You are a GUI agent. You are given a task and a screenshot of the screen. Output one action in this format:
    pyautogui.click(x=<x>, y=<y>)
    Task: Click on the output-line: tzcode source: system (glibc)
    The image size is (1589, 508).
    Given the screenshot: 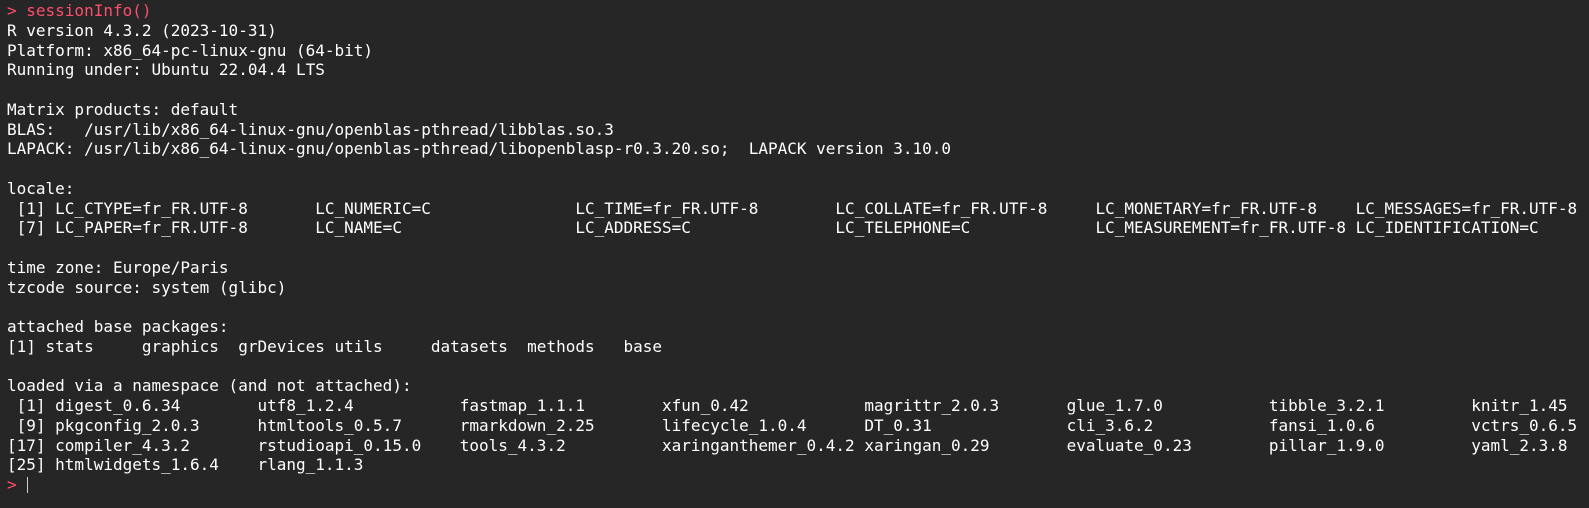 What is the action you would take?
    pyautogui.click(x=147, y=287)
    